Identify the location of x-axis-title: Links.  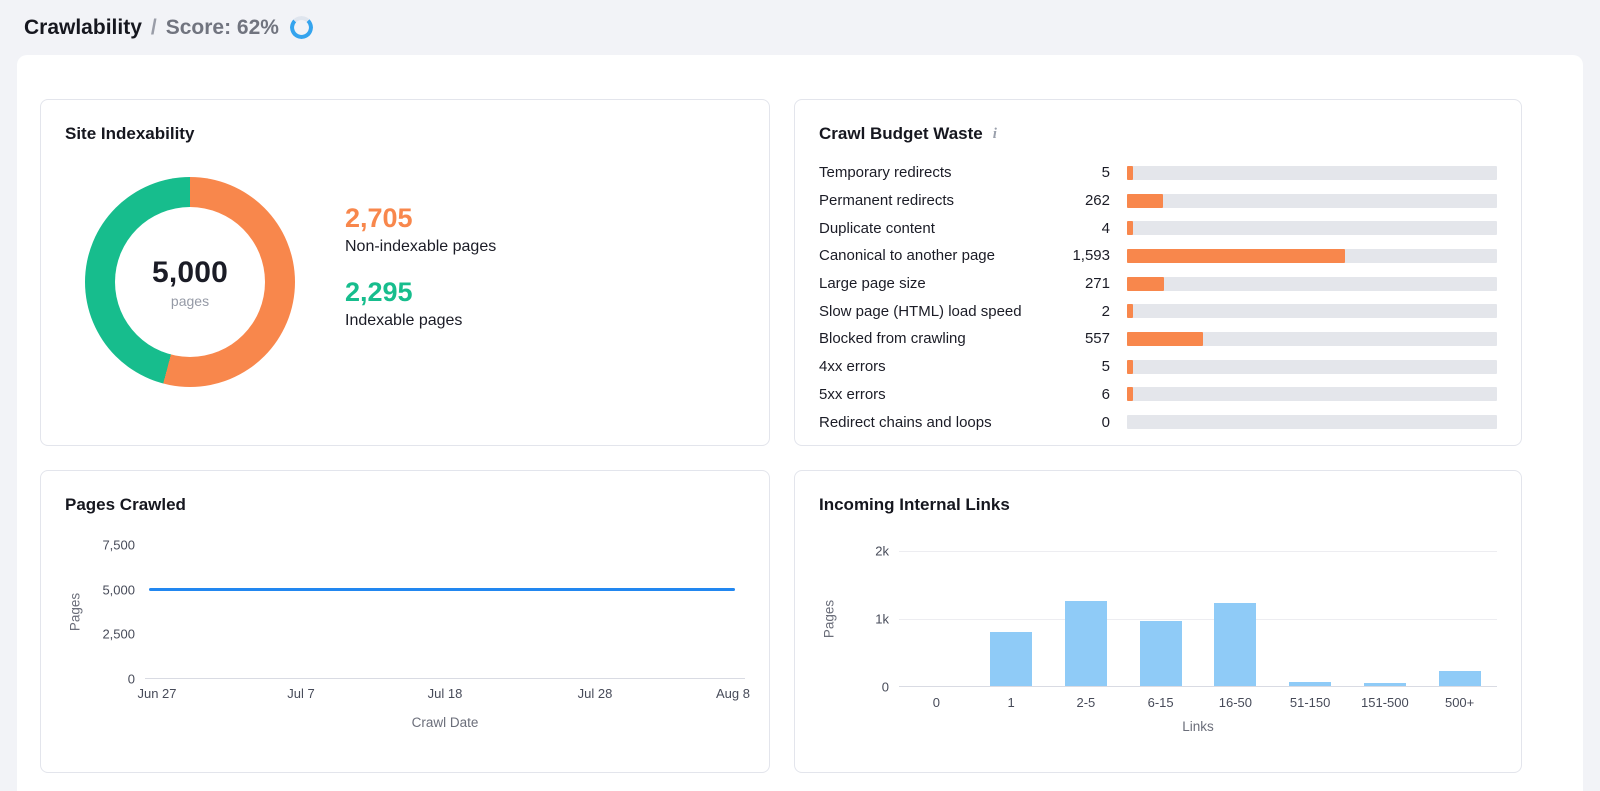
(1198, 726).